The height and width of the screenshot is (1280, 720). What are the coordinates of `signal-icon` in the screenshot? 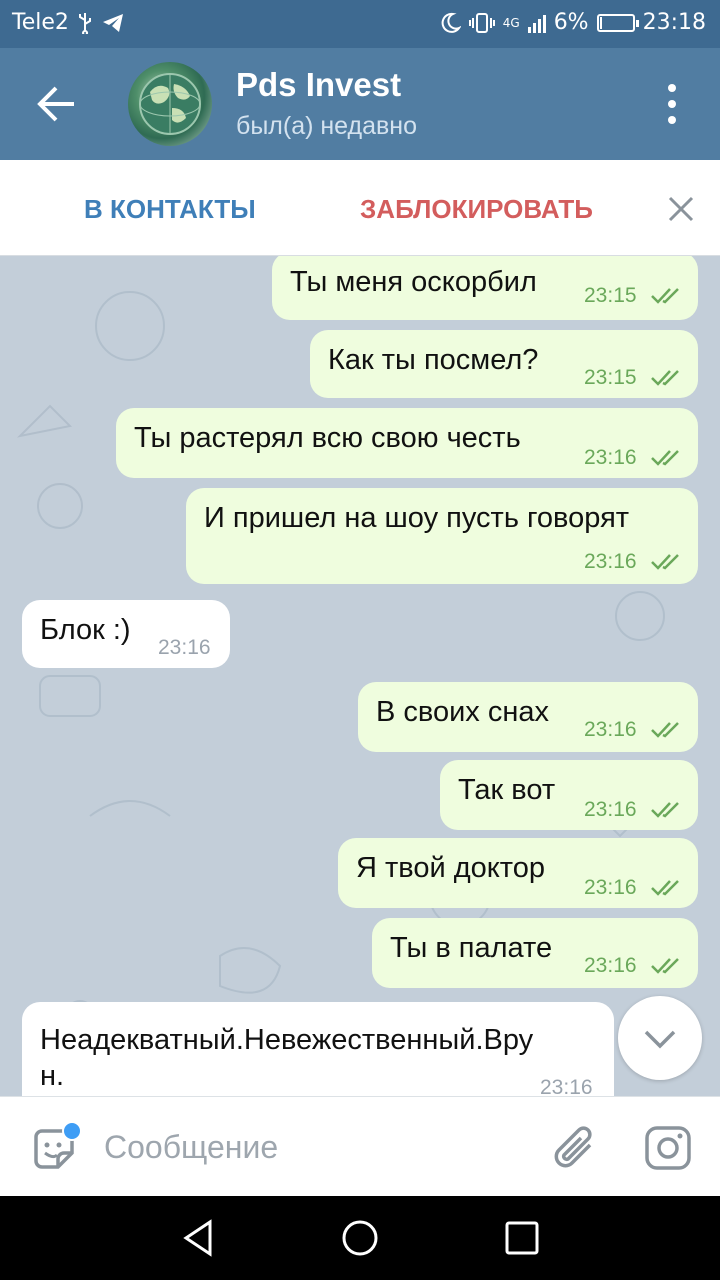 It's located at (536, 23).